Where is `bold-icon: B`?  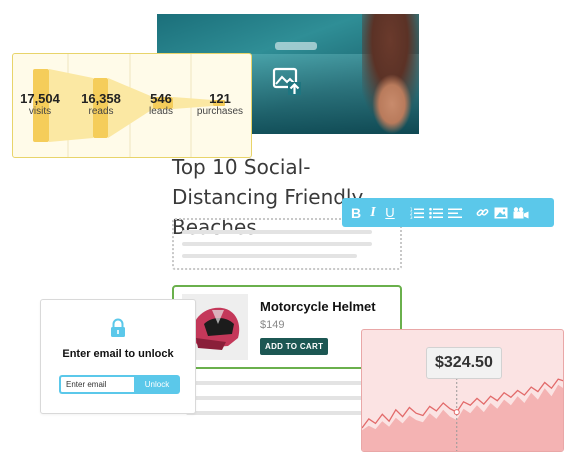 bold-icon: B is located at coordinates (356, 213).